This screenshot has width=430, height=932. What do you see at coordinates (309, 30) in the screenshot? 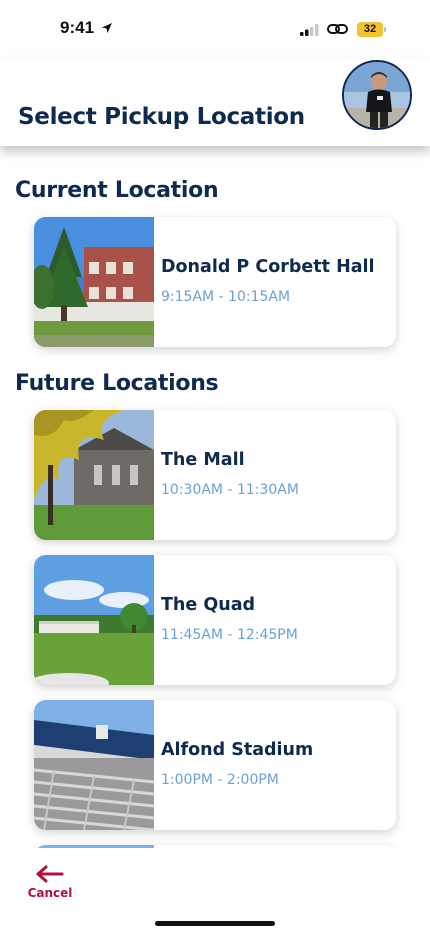
I see `cellular-signal-icon` at bounding box center [309, 30].